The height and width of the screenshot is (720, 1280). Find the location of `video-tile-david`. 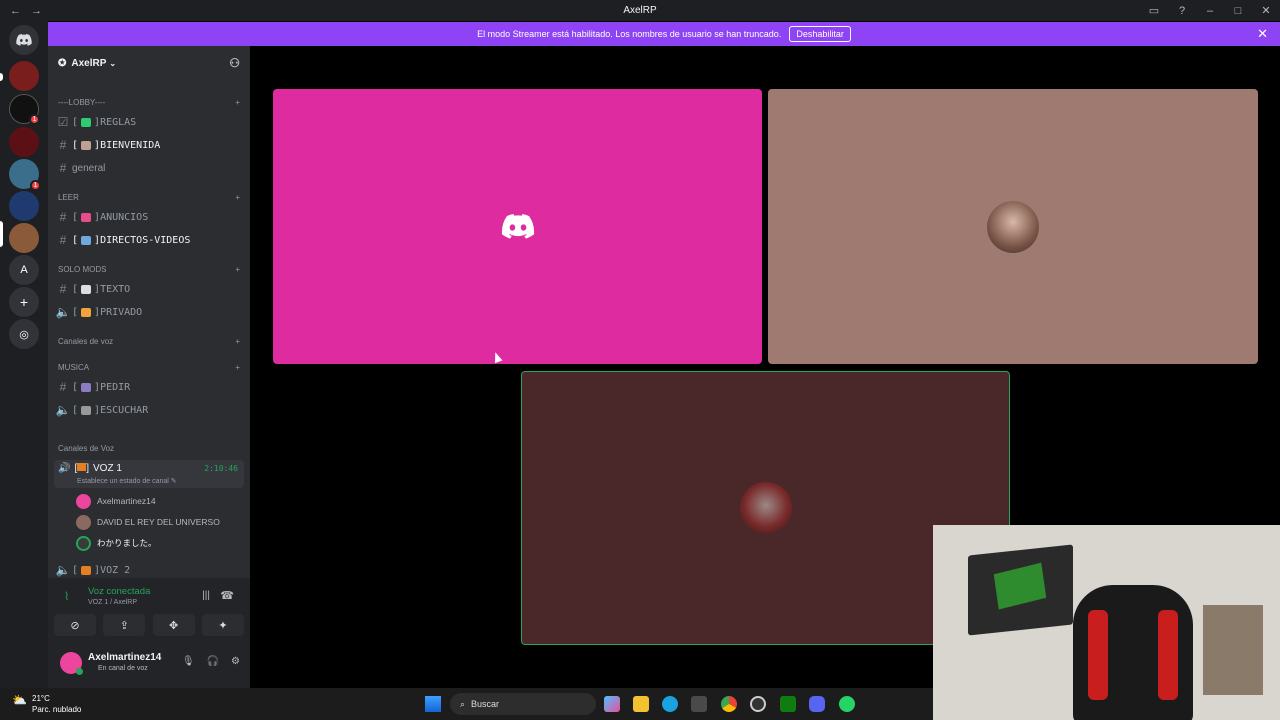

video-tile-david is located at coordinates (1013, 226).